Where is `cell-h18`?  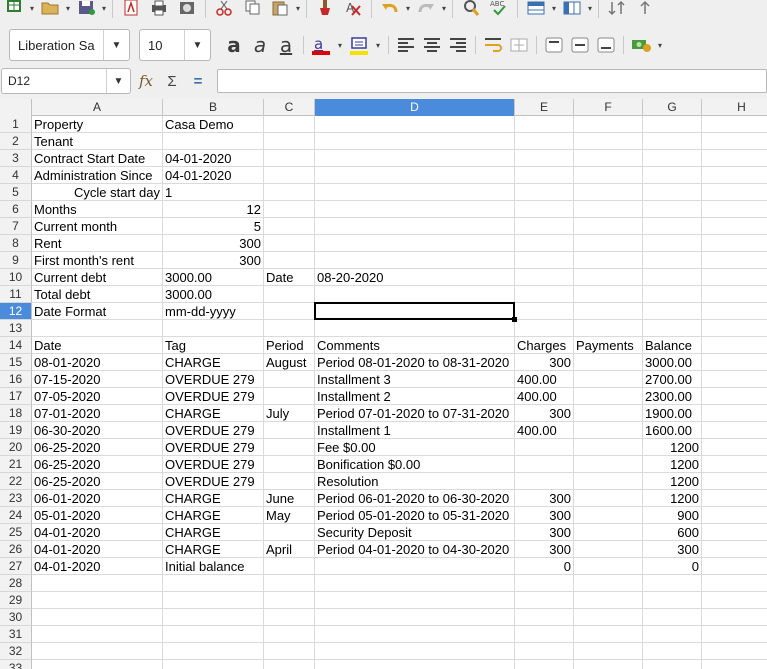 cell-h18 is located at coordinates (734, 413).